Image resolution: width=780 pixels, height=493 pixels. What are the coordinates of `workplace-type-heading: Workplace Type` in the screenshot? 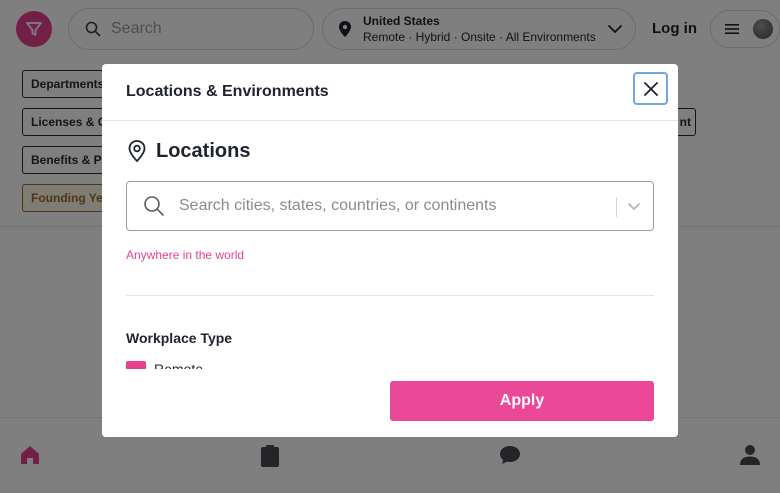 It's located at (179, 338).